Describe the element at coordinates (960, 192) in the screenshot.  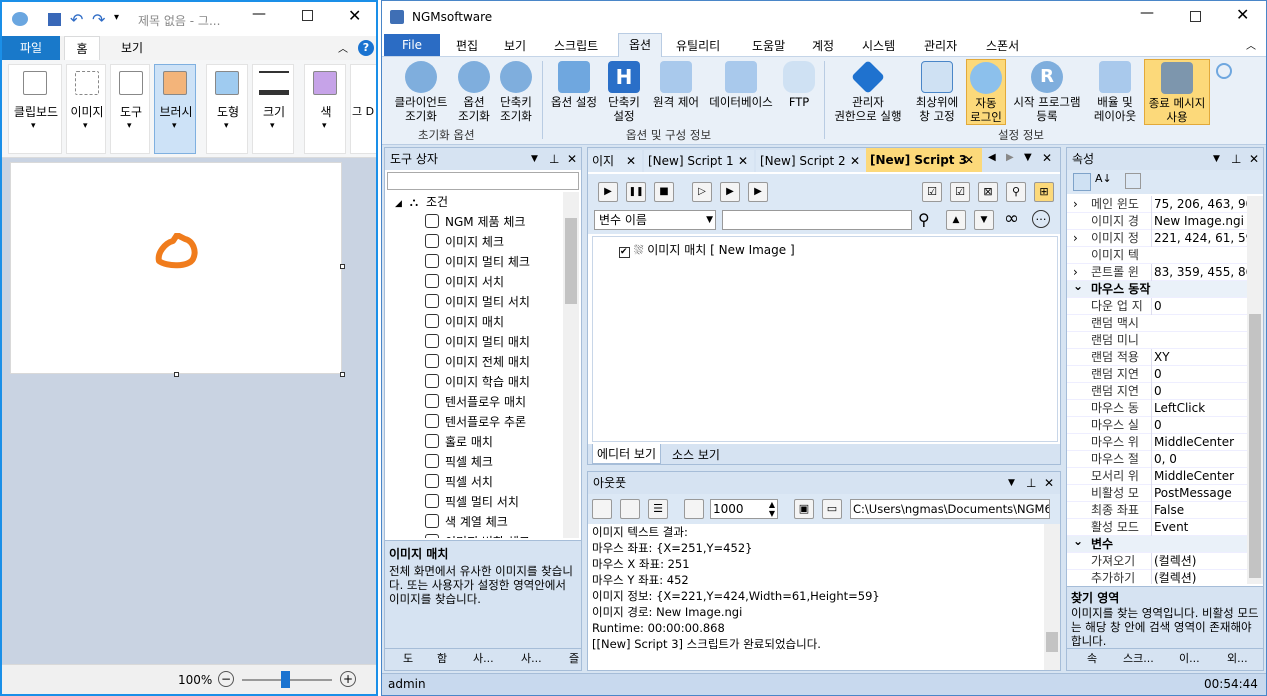
I see `check-button: ☑` at that location.